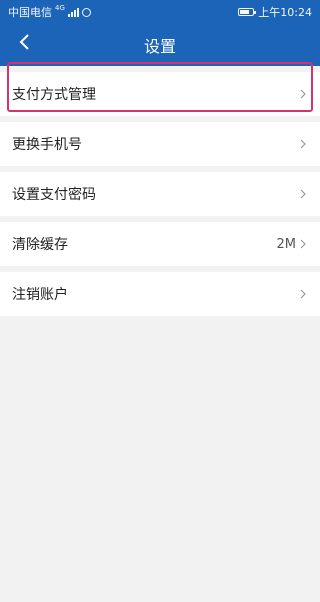 The image size is (320, 602). What do you see at coordinates (160, 244) in the screenshot?
I see `setting-clear-cache: 清除缓存 2M` at bounding box center [160, 244].